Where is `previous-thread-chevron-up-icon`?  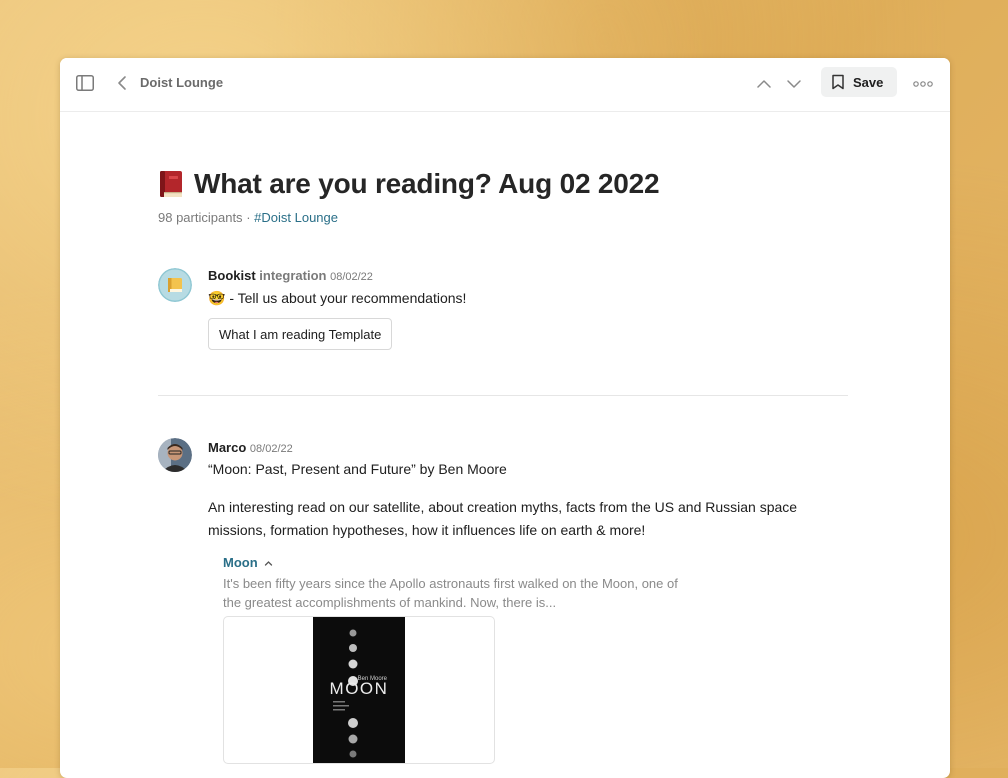
previous-thread-chevron-up-icon is located at coordinates (764, 84).